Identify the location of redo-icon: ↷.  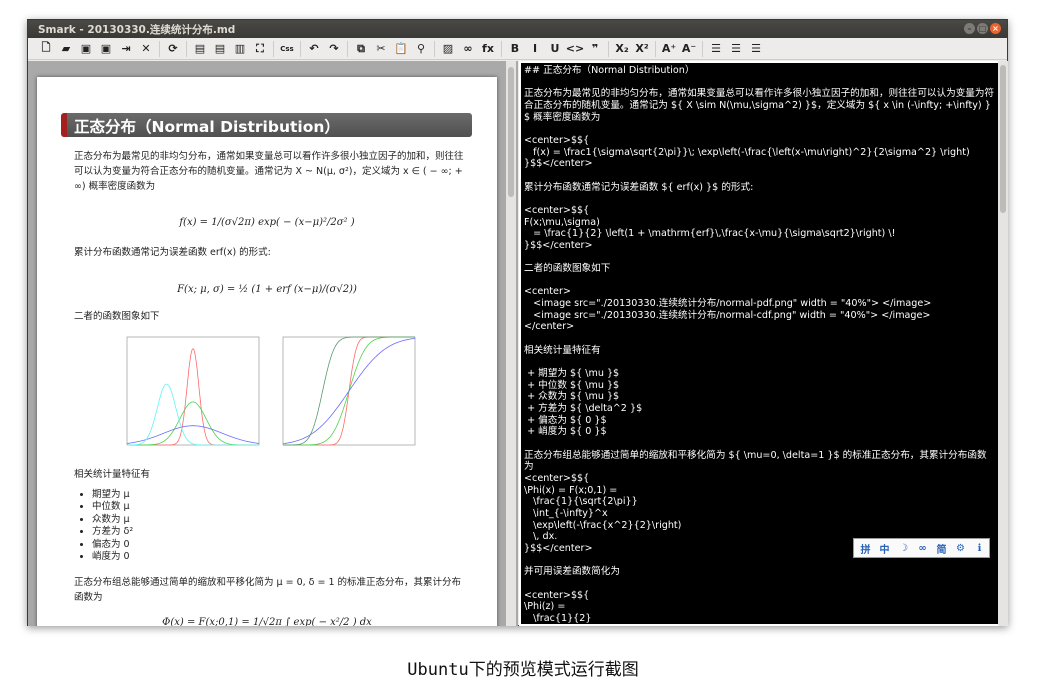
(334, 49).